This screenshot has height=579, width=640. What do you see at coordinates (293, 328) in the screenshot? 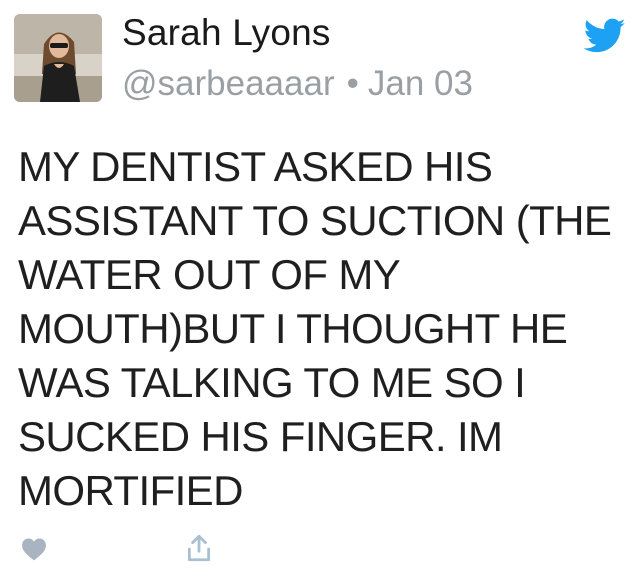
I see `tweet-text-line: MOUTH)BUT I THOUGHT HE` at bounding box center [293, 328].